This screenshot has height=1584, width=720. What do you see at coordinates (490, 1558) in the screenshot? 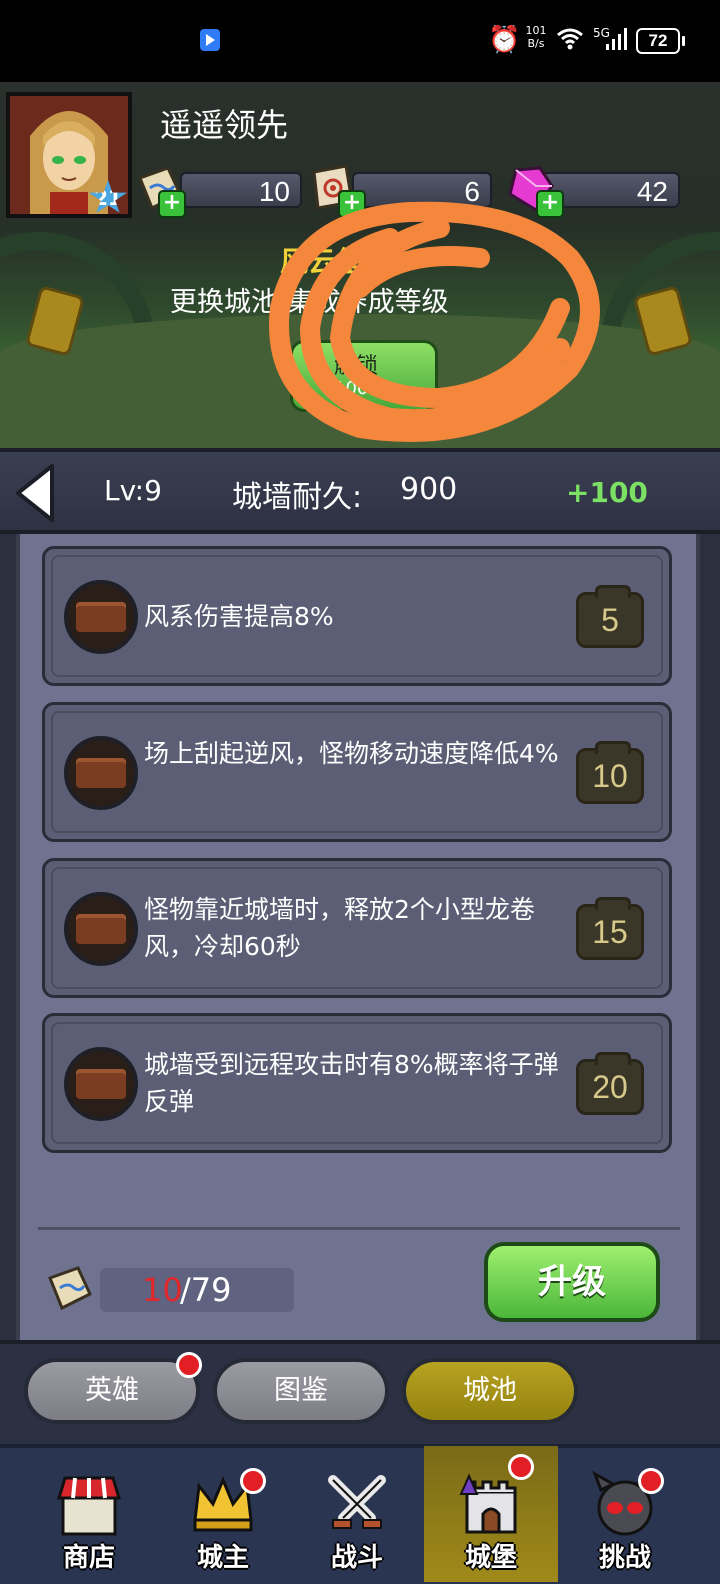
I see `nav-label: 城堡` at bounding box center [490, 1558].